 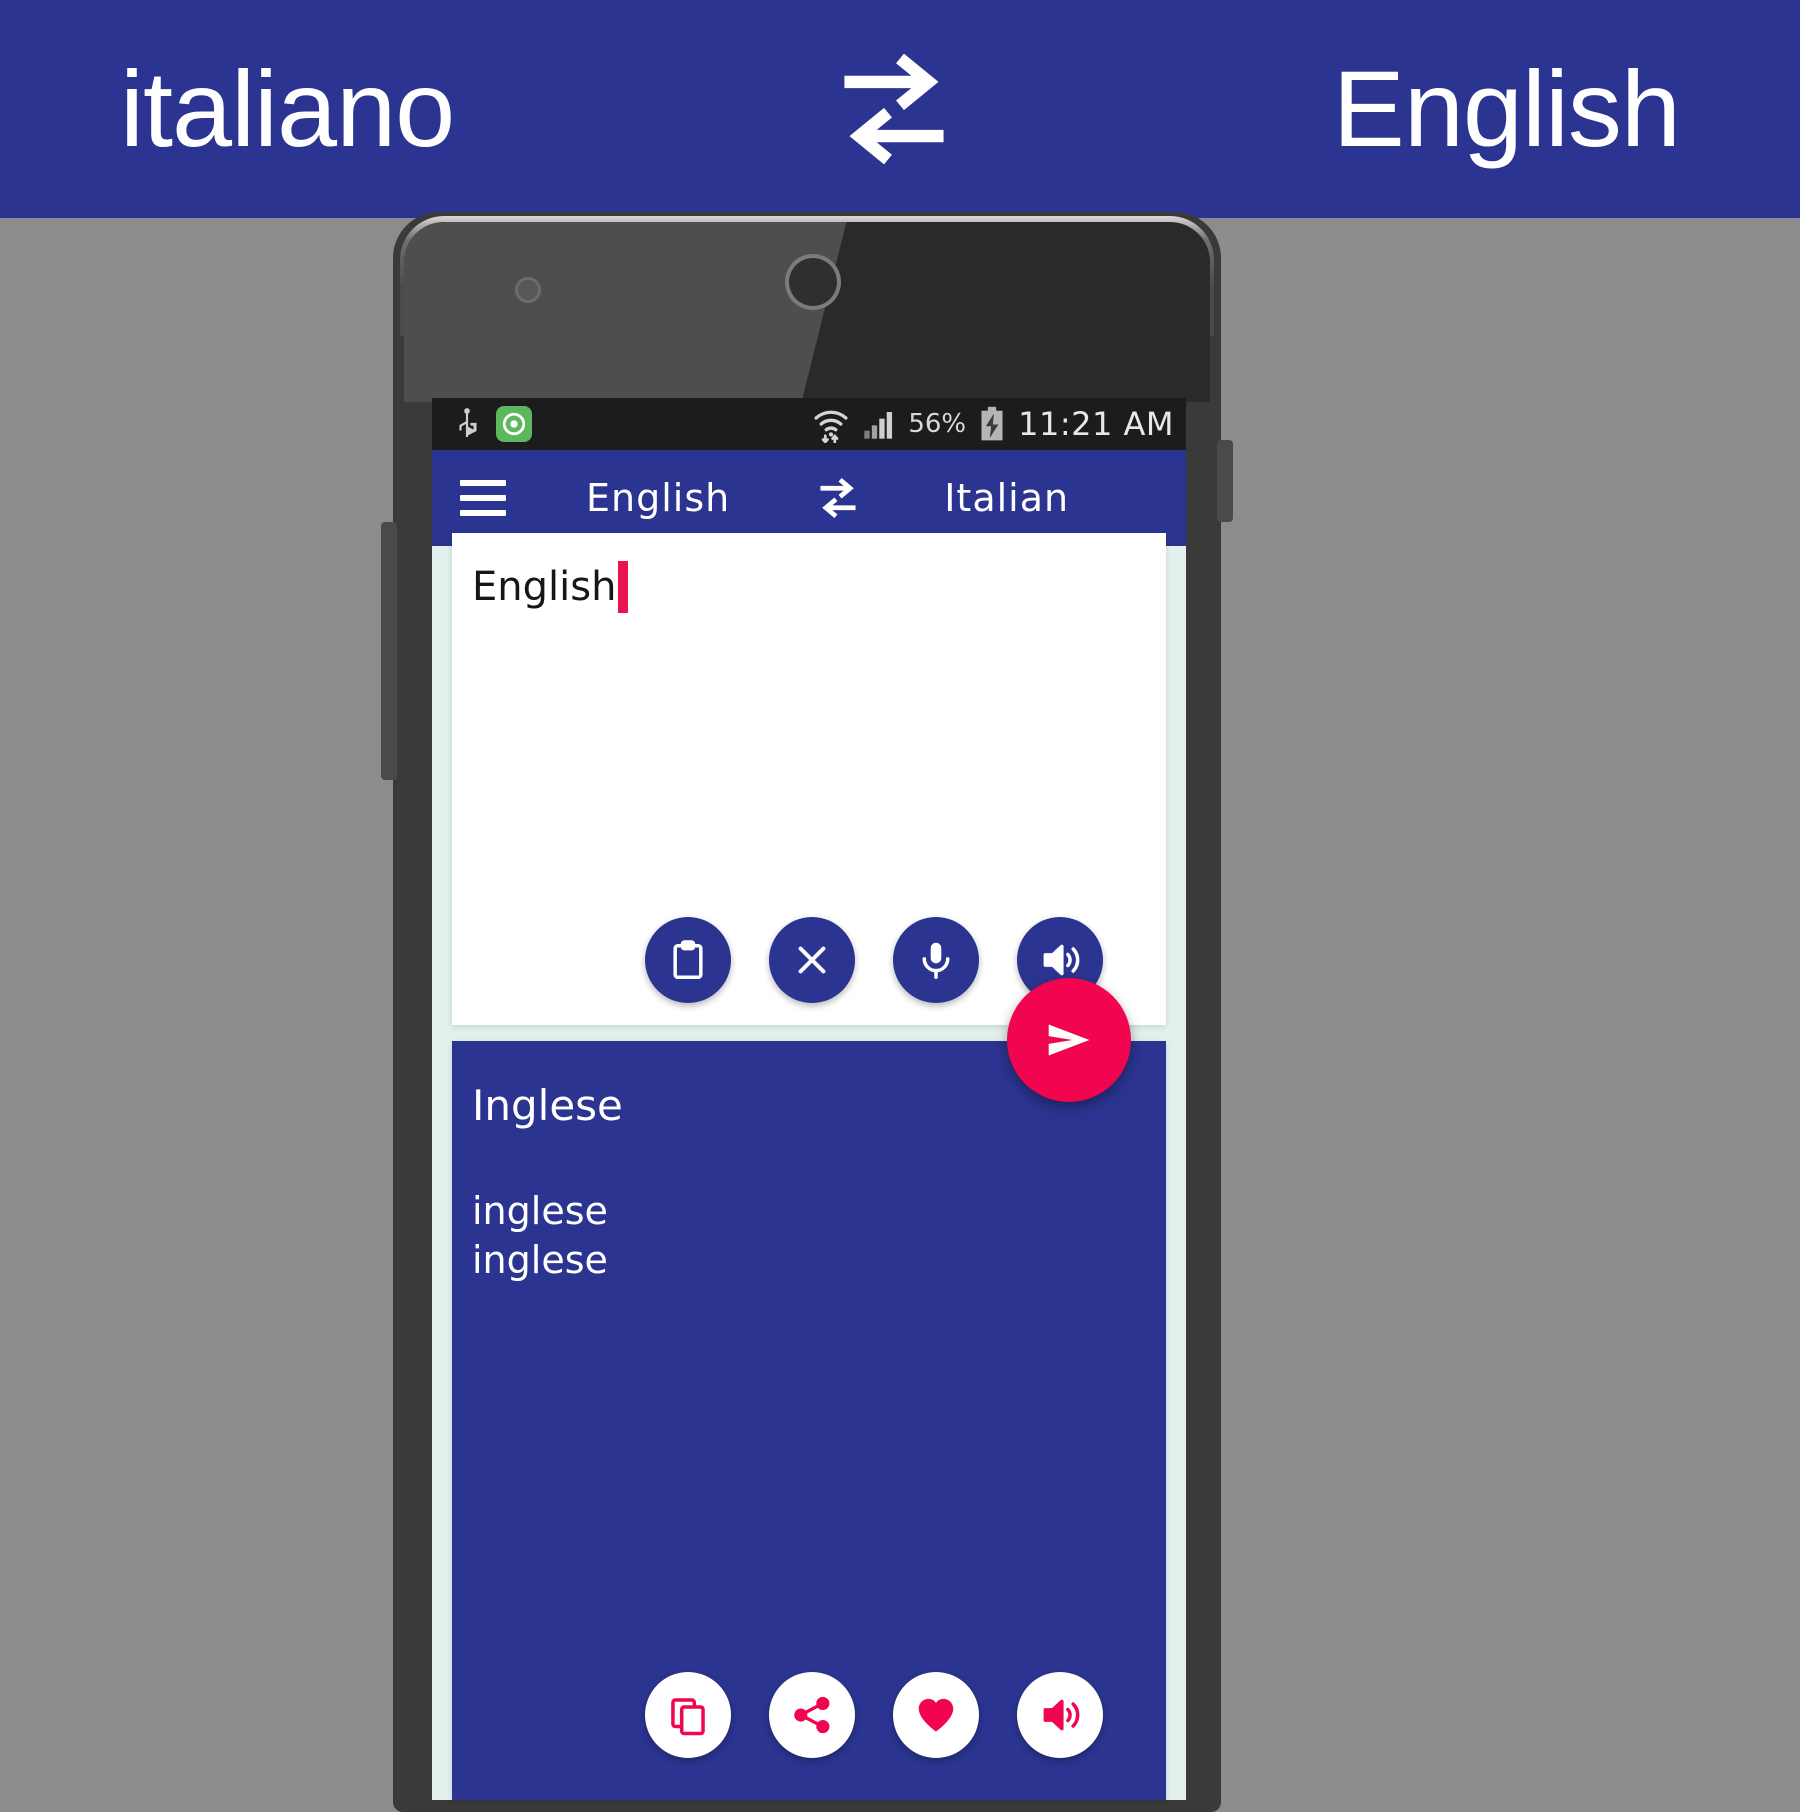 What do you see at coordinates (688, 1715) in the screenshot?
I see `copy-button` at bounding box center [688, 1715].